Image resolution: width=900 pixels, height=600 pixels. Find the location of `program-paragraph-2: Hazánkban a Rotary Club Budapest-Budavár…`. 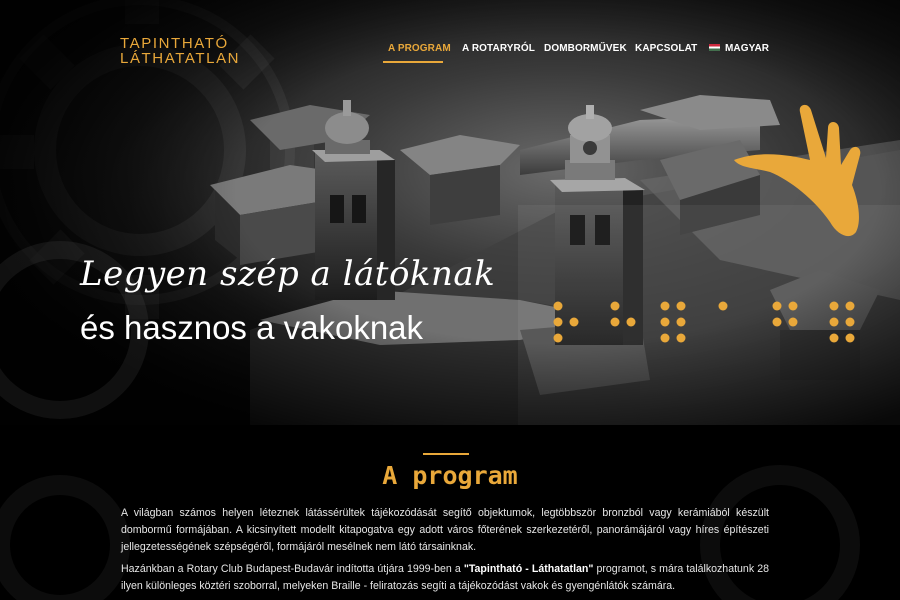

program-paragraph-2: Hazánkban a Rotary Club Budapest-Budavár… is located at coordinates (445, 578).